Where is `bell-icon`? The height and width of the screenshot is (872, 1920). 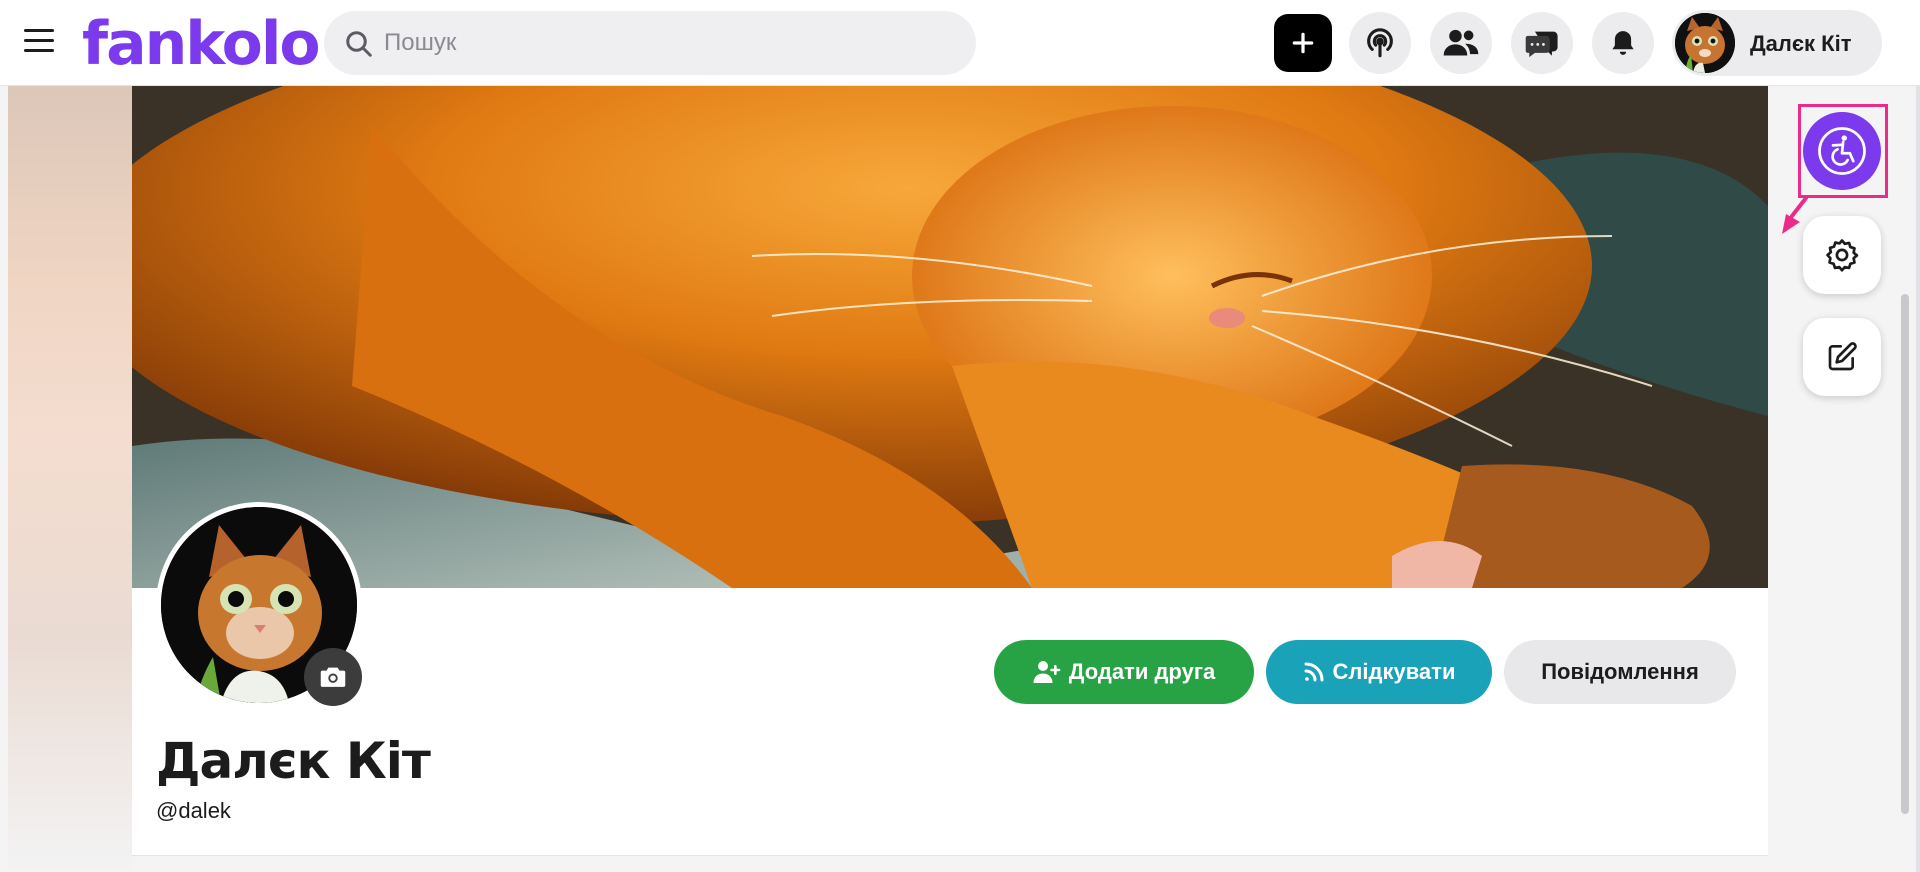
bell-icon is located at coordinates (1623, 43).